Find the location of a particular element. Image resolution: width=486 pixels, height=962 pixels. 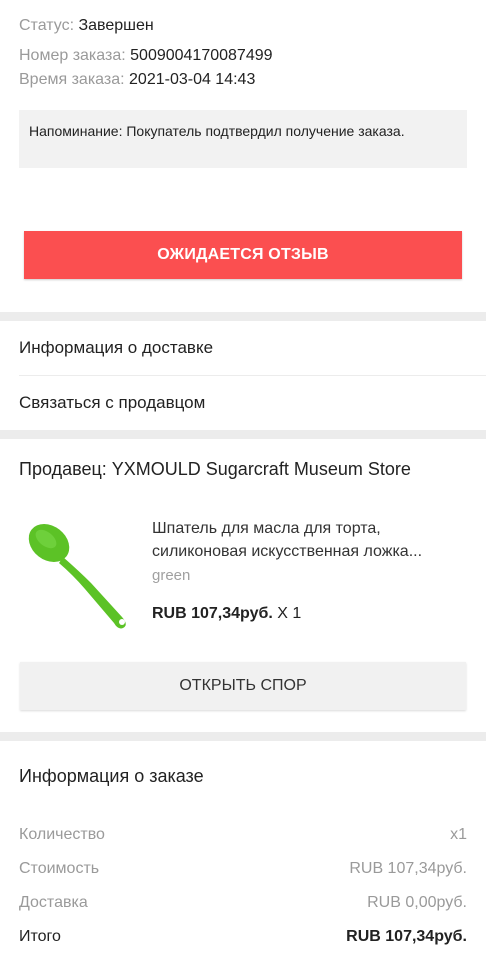

status-line: Статус: Завершен is located at coordinates (86, 26).